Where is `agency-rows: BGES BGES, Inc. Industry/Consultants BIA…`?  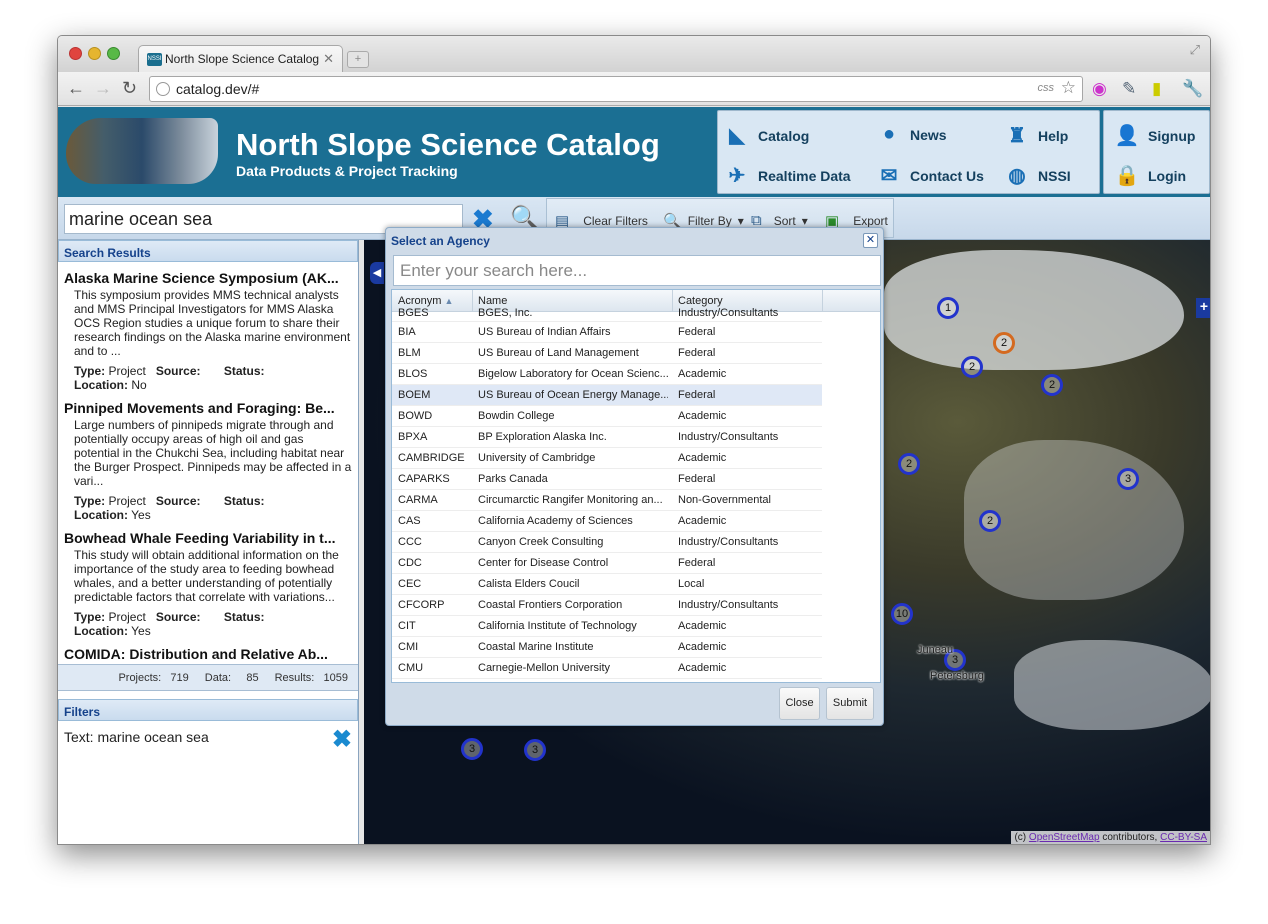
agency-rows: BGES BGES, Inc. Industry/Consultants BIA… is located at coordinates (607, 493).